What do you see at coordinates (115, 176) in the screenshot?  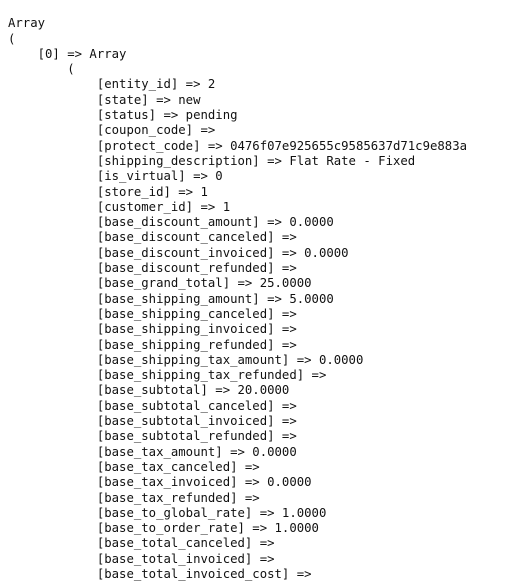 I see `dump-line: [is_virtual] => 0` at bounding box center [115, 176].